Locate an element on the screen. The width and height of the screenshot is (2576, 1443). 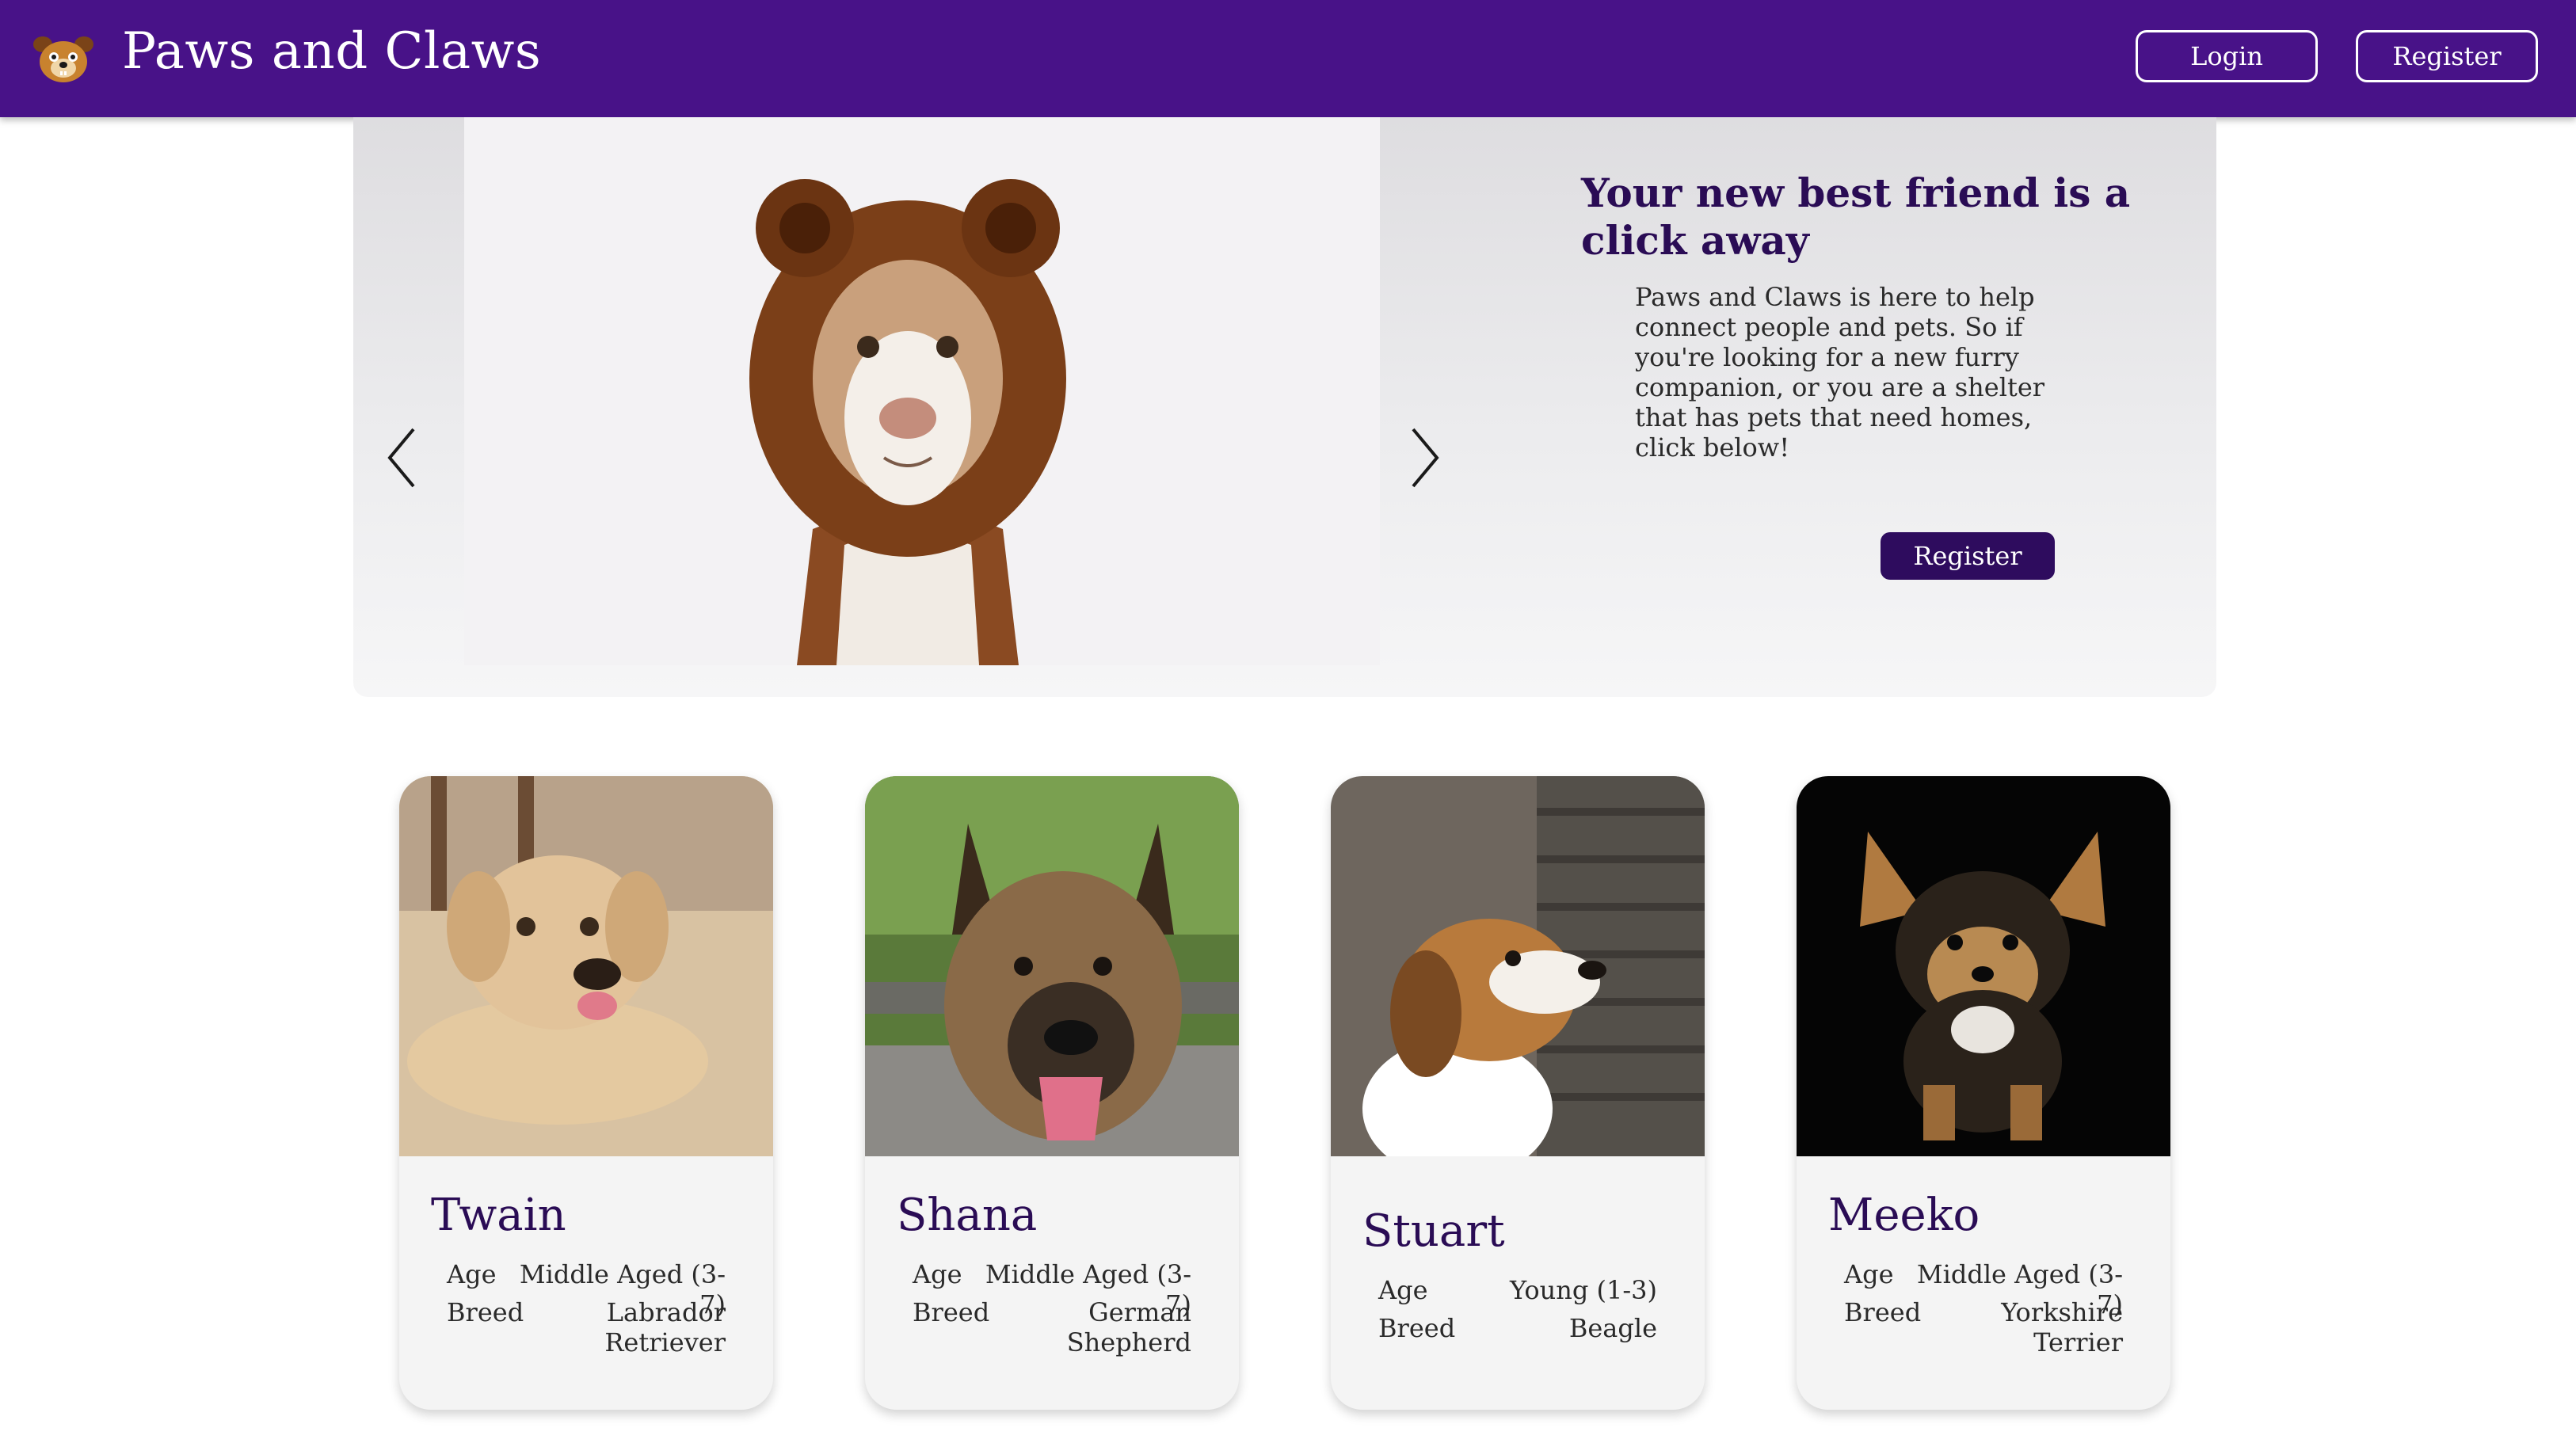
pet-breed-row: Breed Yorkshire Terrier is located at coordinates (1984, 1327).